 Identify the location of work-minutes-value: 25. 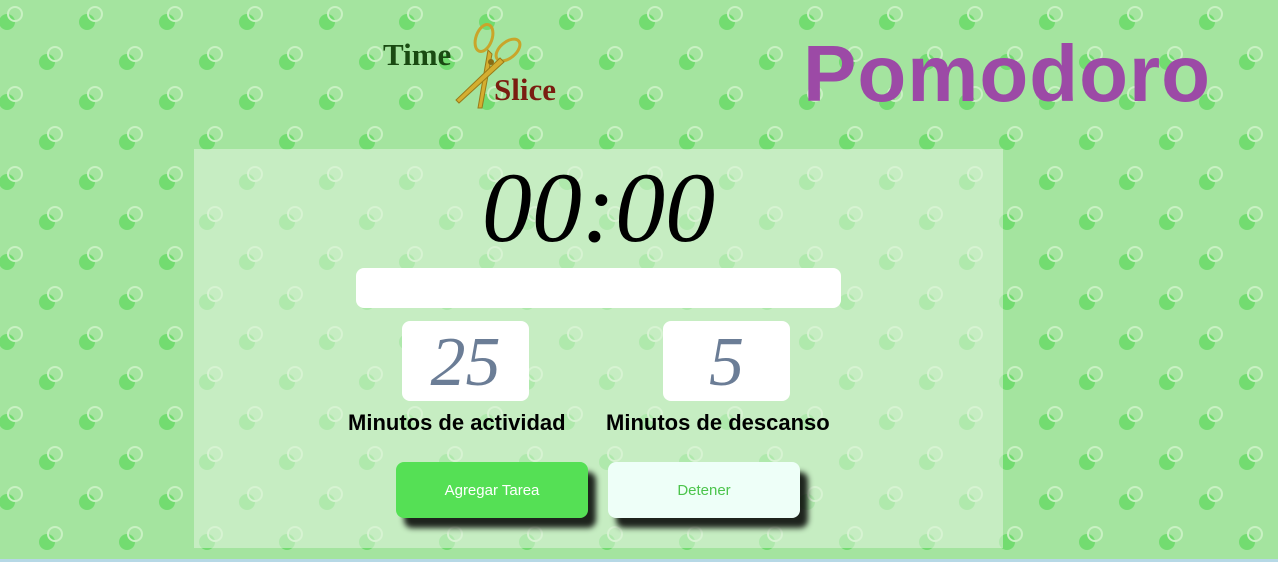
(465, 361).